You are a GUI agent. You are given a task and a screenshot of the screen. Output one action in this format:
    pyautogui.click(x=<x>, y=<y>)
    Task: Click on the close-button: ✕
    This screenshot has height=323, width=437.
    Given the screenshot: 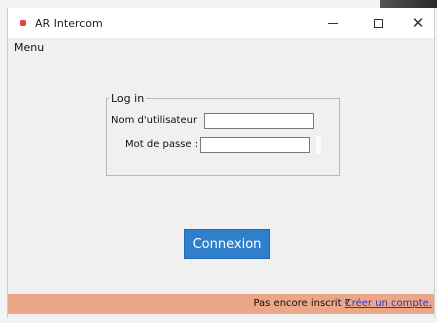 What is the action you would take?
    pyautogui.click(x=418, y=23)
    